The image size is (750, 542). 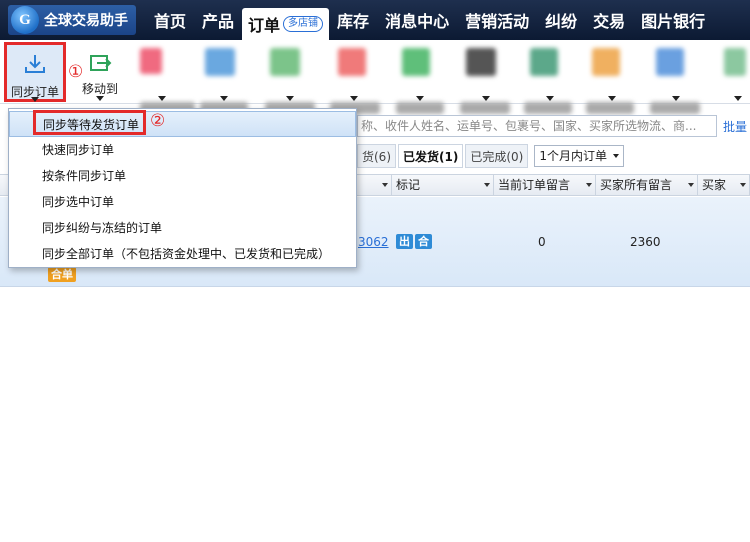 I want to click on toolbar: 移动到, so click(x=375, y=77).